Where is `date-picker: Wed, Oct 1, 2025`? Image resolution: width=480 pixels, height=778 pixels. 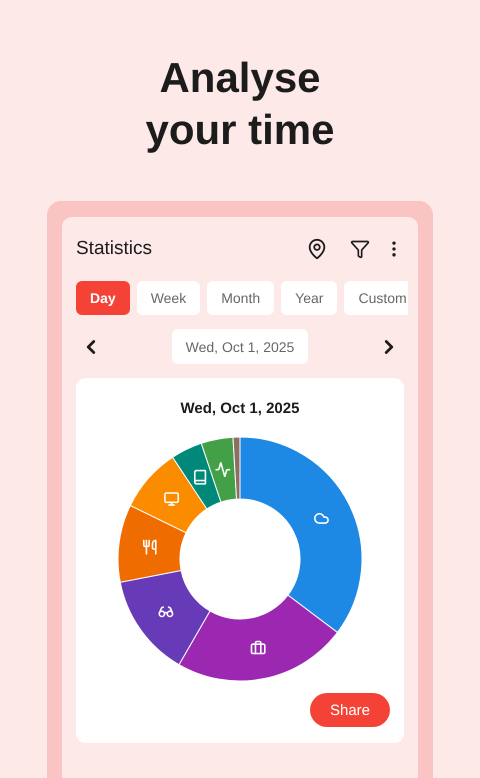
date-picker: Wed, Oct 1, 2025 is located at coordinates (240, 346).